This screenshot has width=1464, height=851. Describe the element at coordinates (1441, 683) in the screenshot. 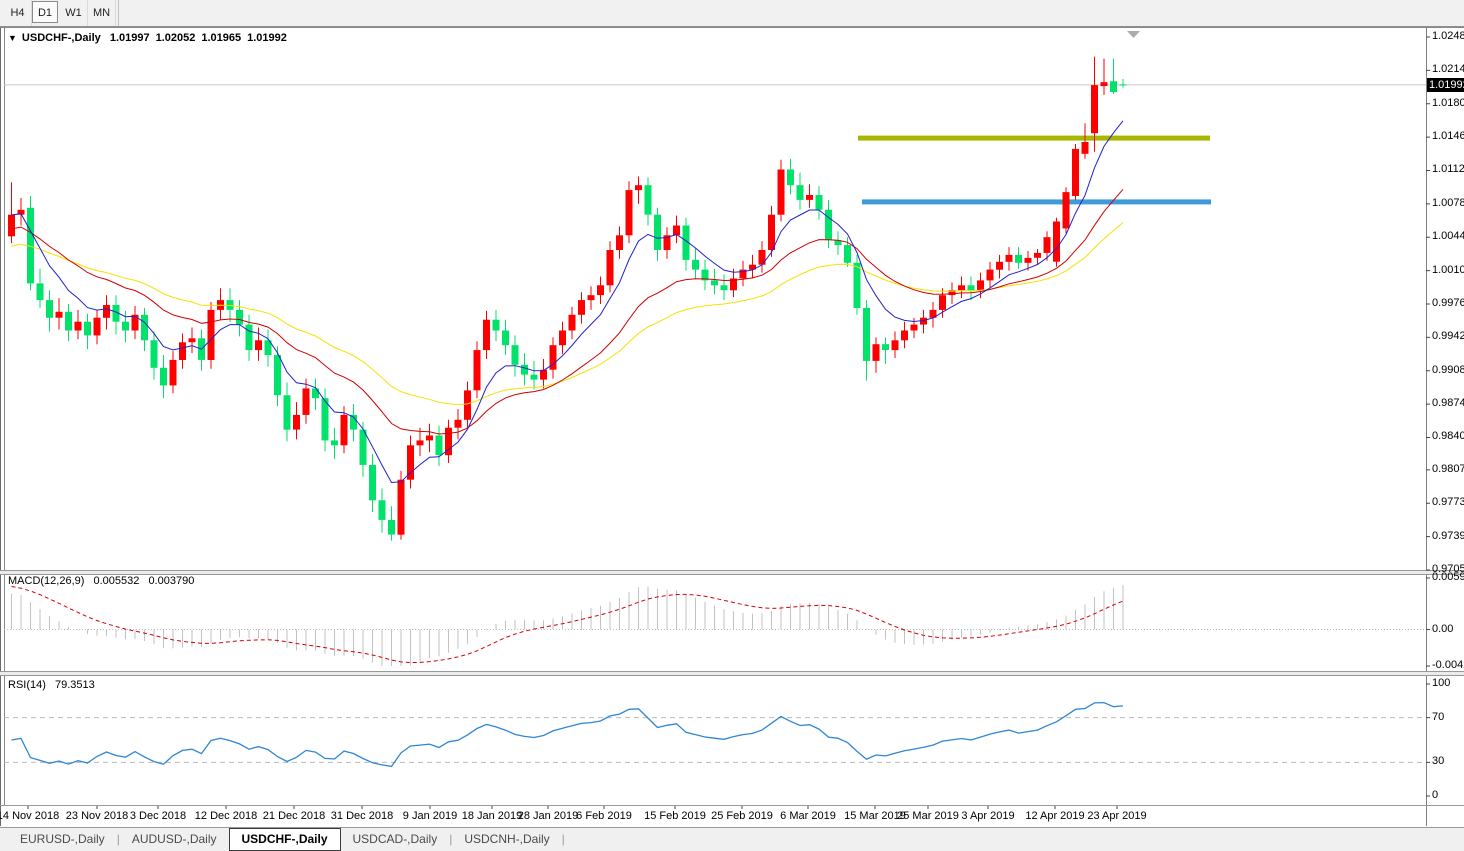

I see `rsi-tick-label: 100` at that location.